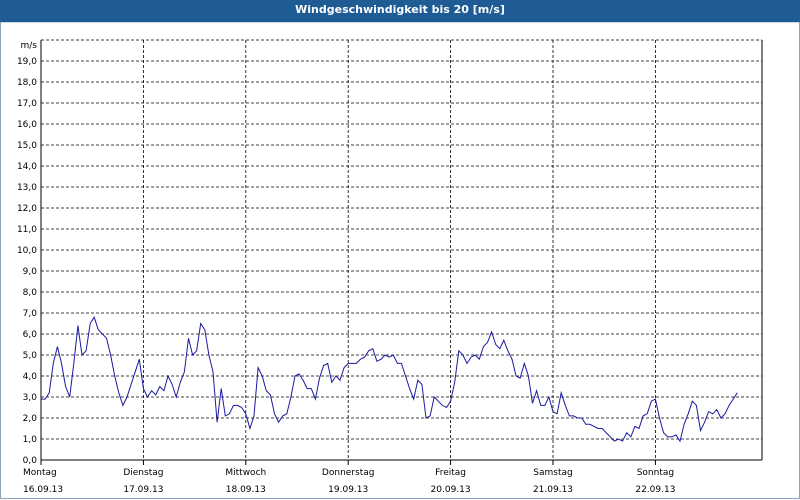 This screenshot has height=500, width=800. Describe the element at coordinates (655, 473) in the screenshot. I see `x-day-label: Sonntag` at that location.